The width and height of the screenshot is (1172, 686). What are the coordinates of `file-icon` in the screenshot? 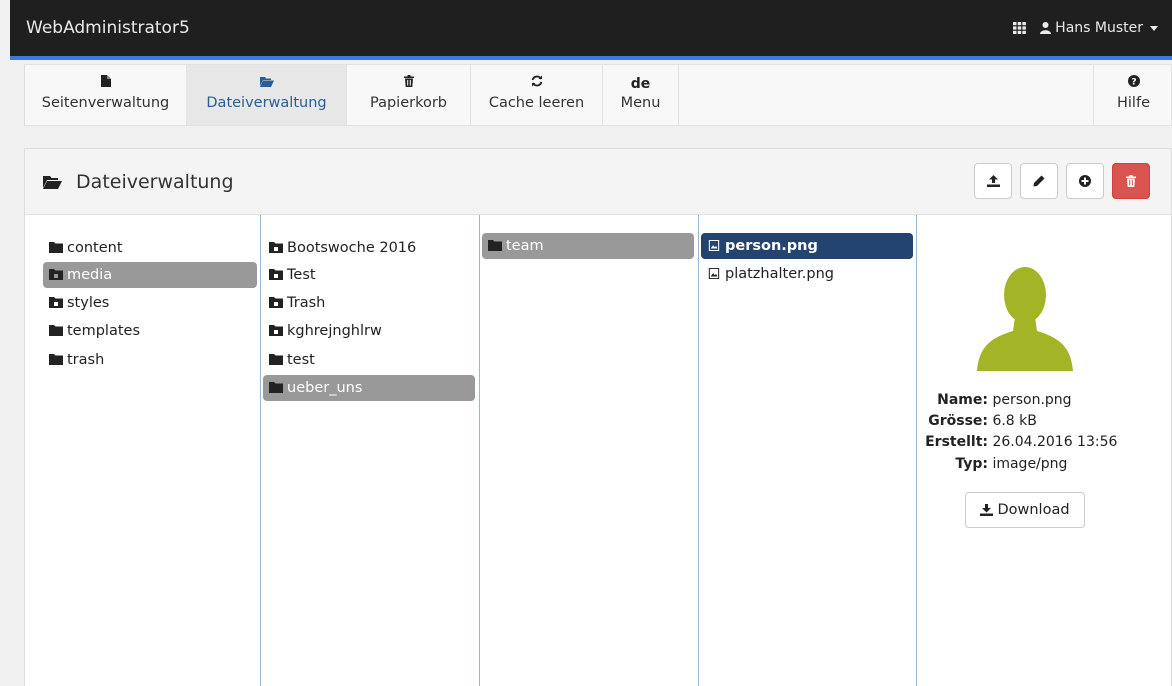 It's located at (105, 84).